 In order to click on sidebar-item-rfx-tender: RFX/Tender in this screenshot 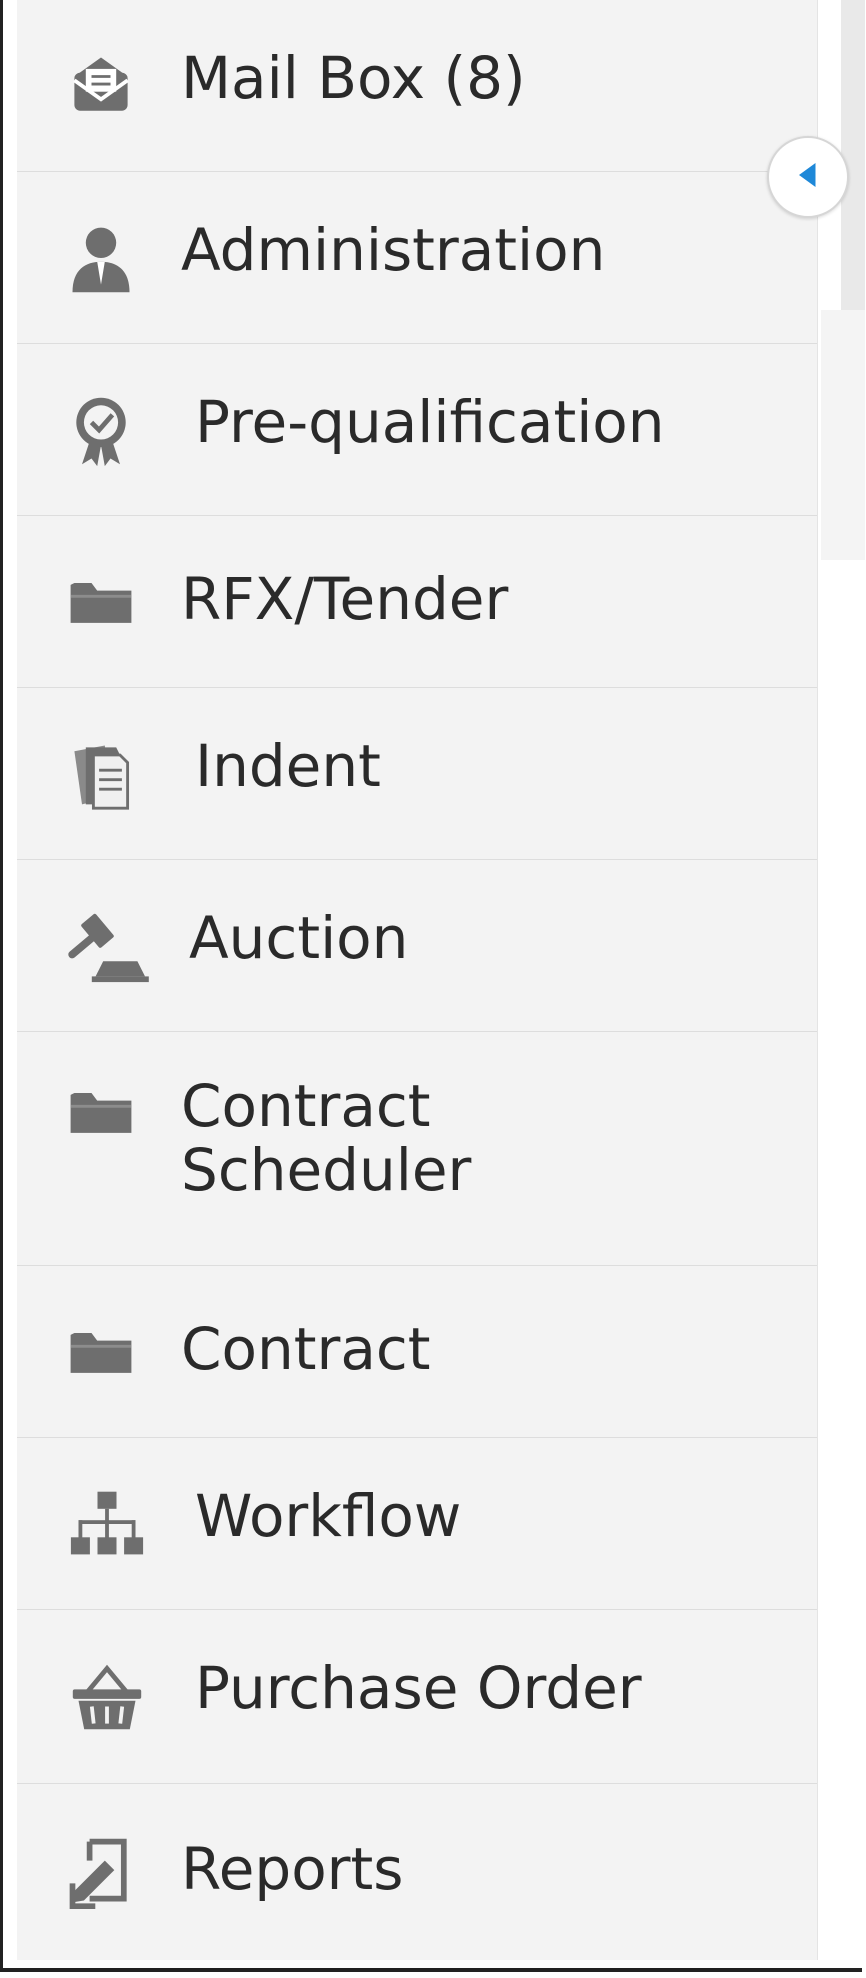, I will do `click(417, 602)`.